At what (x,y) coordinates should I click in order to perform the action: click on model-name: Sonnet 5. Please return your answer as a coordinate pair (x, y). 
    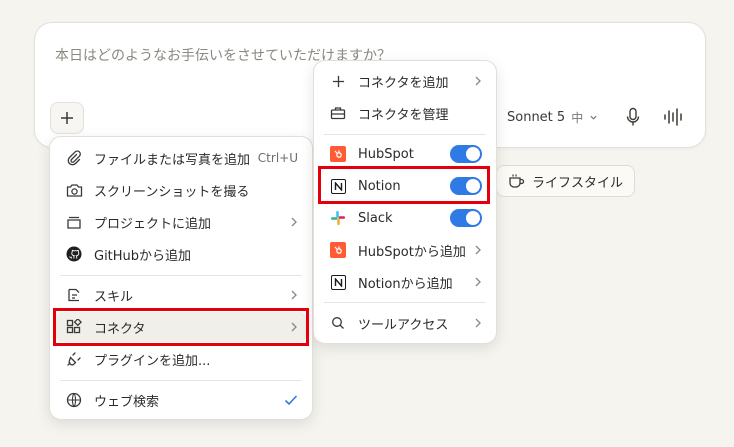
    Looking at the image, I should click on (536, 117).